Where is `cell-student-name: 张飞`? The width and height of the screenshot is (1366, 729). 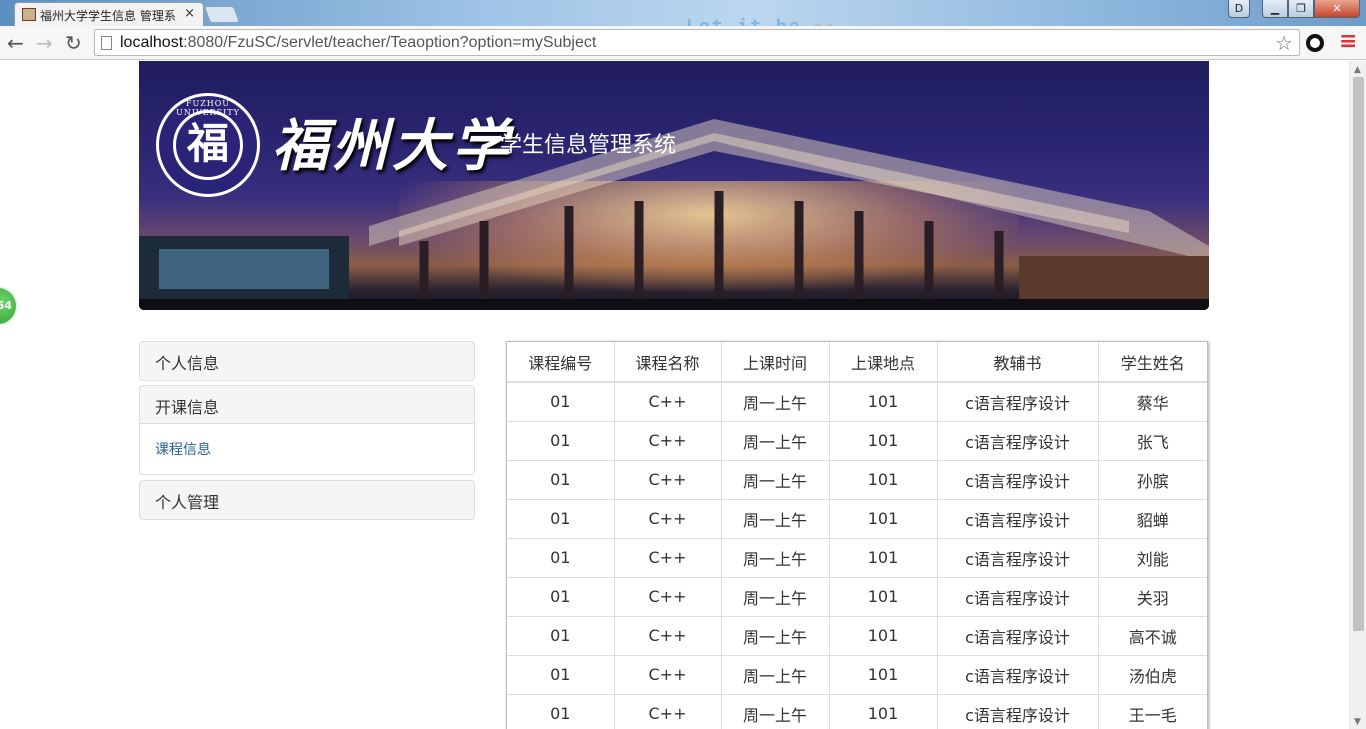
cell-student-name: 张飞 is located at coordinates (1152, 440).